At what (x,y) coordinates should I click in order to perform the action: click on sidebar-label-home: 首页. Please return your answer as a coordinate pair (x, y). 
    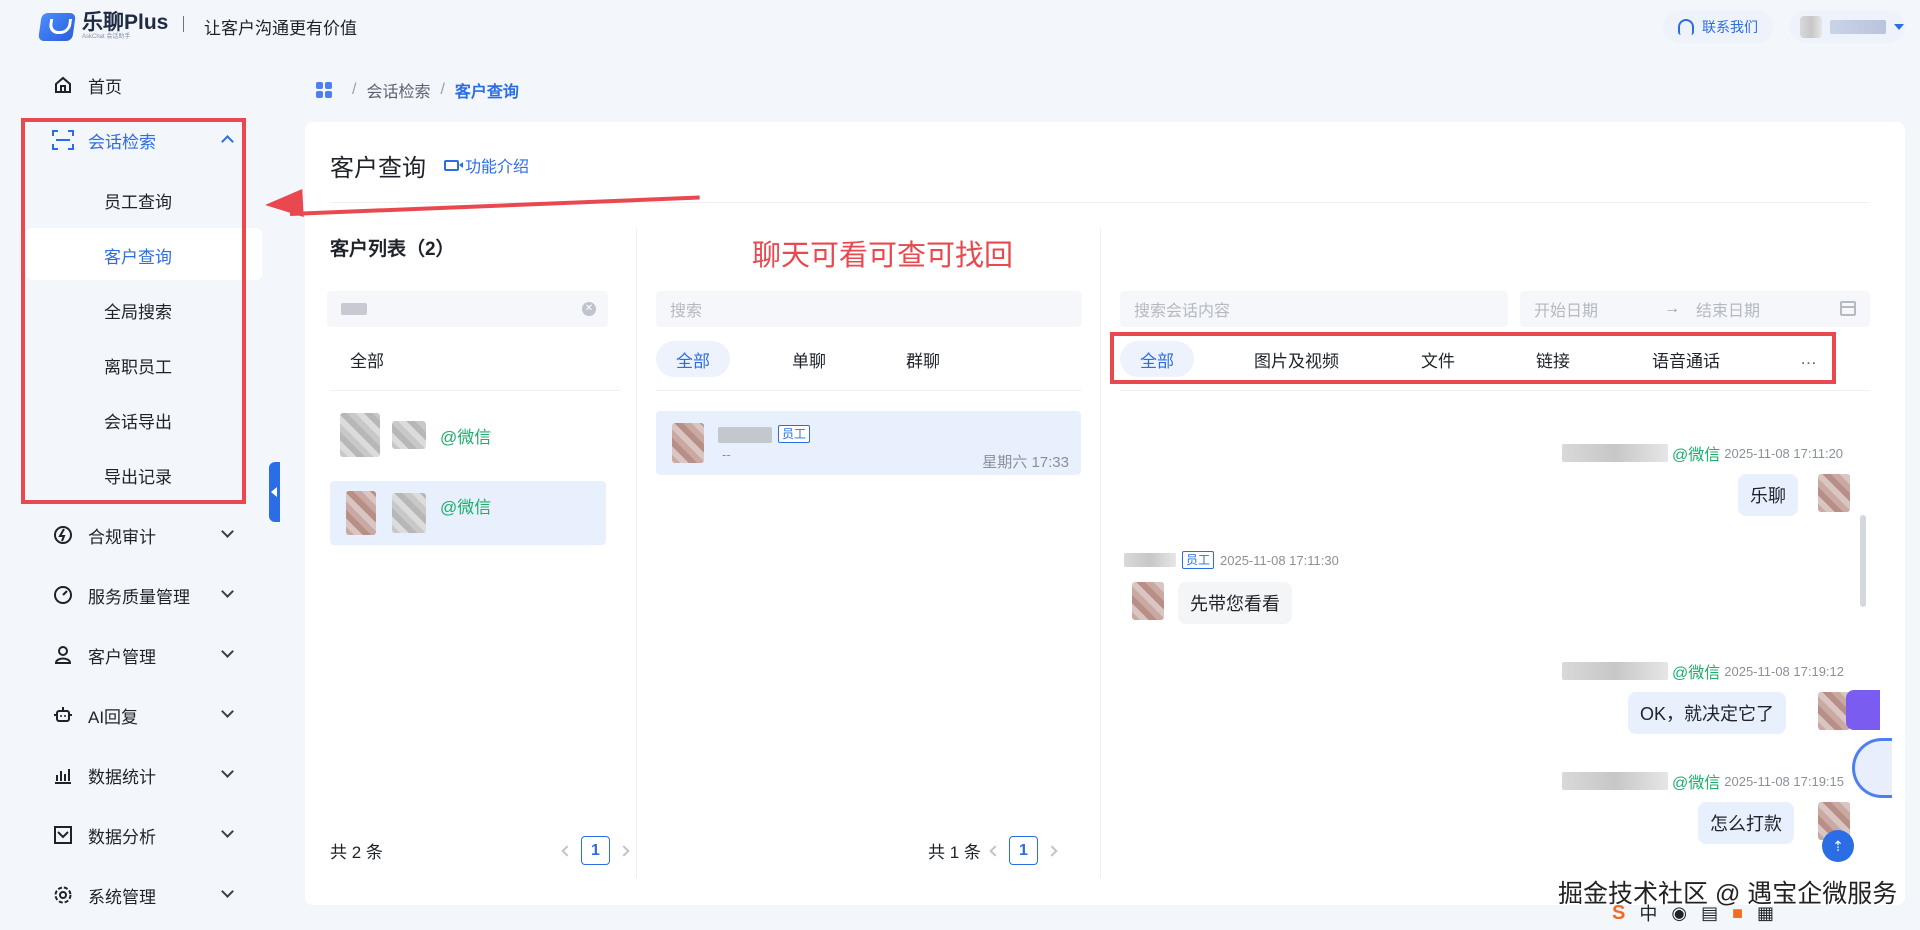
    Looking at the image, I should click on (105, 87).